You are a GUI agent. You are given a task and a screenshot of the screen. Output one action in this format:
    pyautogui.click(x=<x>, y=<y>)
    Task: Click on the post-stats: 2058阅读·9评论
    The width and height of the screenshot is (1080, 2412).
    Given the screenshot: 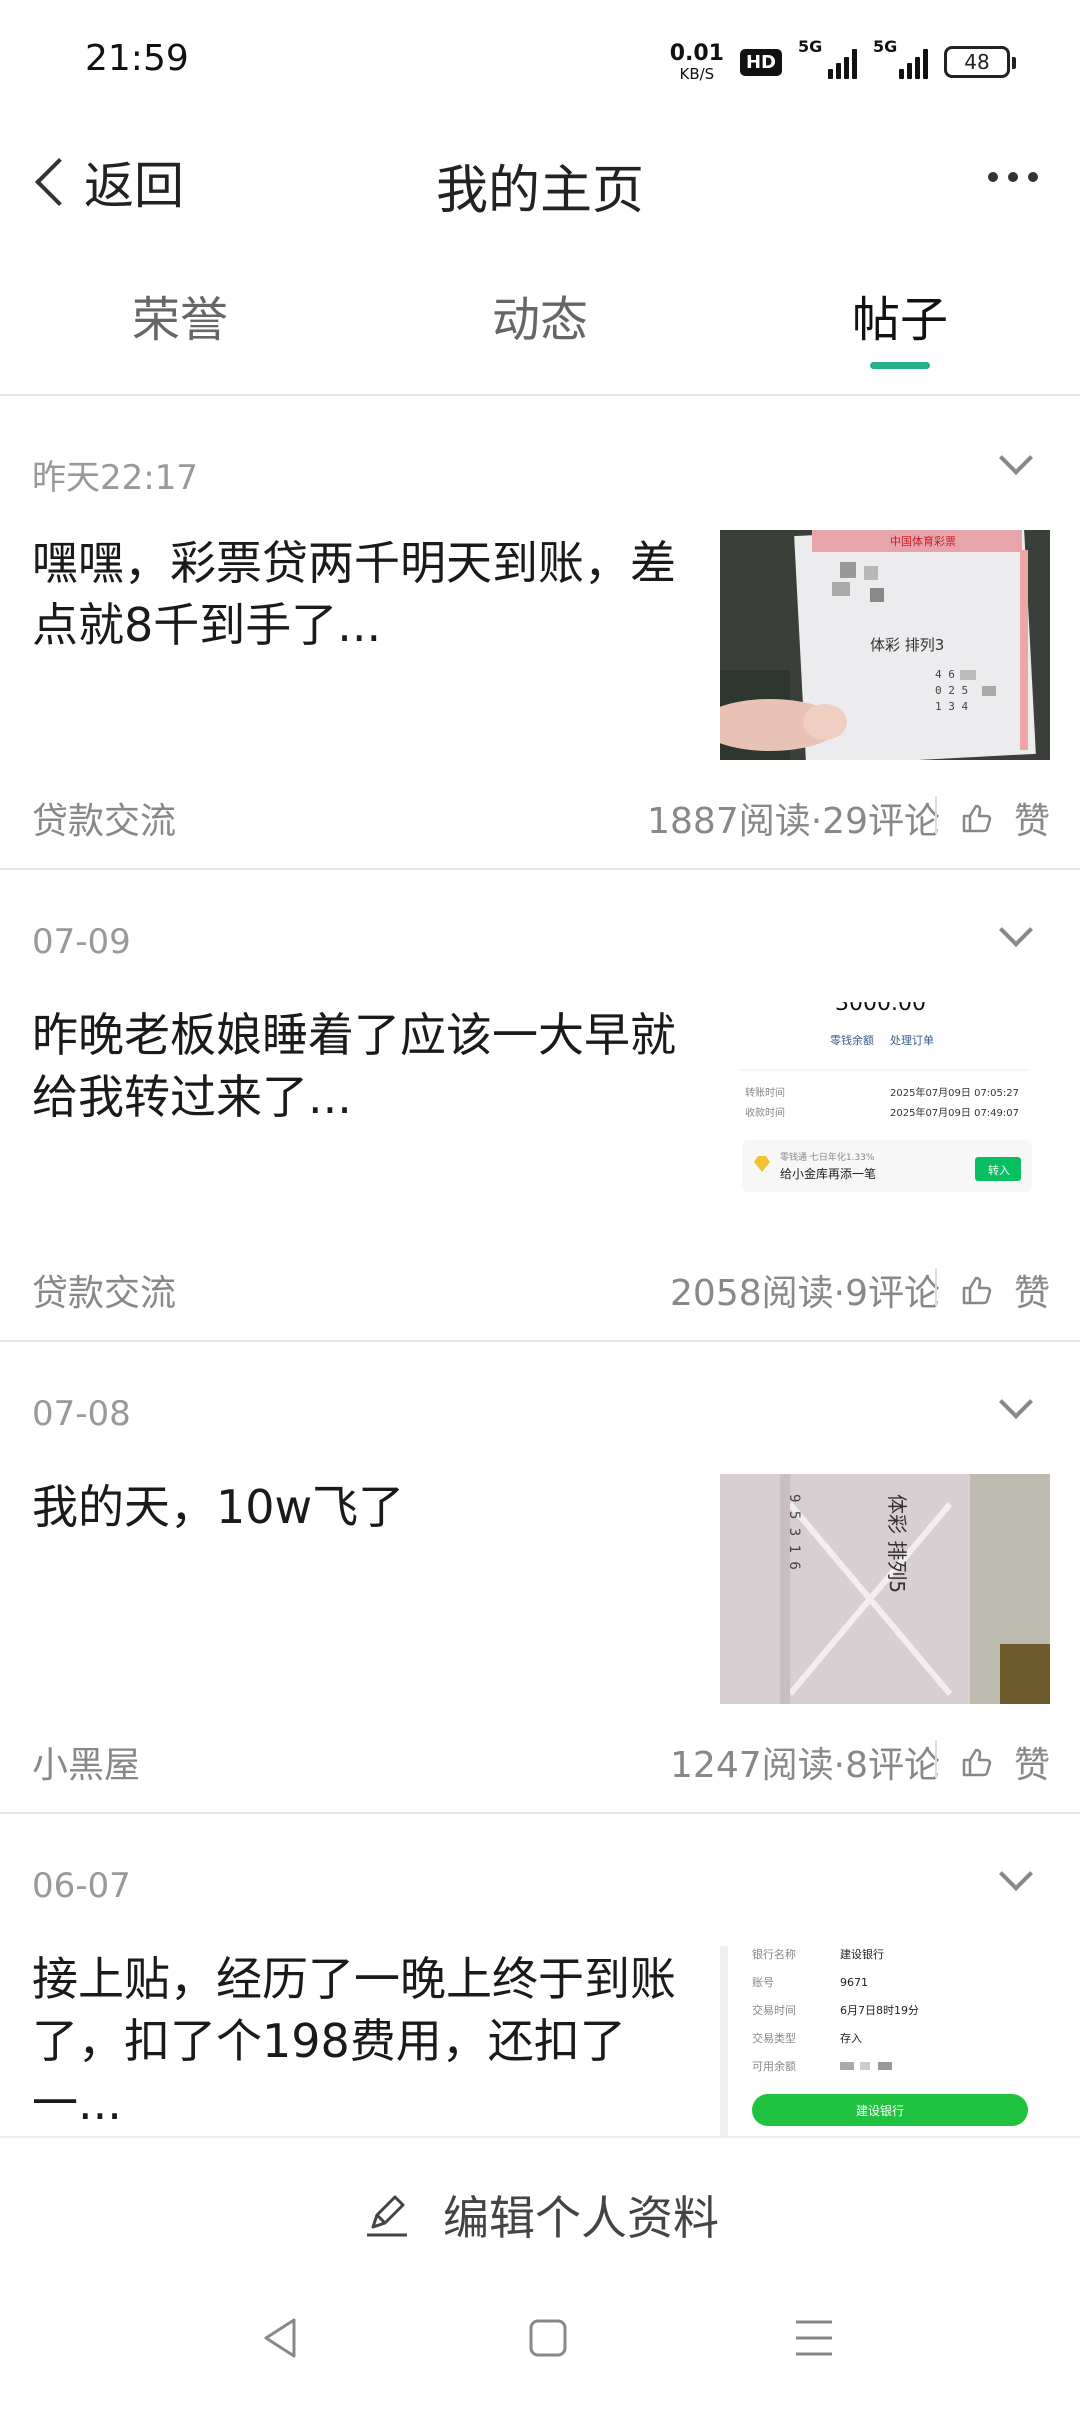 What is the action you would take?
    pyautogui.click(x=805, y=1293)
    